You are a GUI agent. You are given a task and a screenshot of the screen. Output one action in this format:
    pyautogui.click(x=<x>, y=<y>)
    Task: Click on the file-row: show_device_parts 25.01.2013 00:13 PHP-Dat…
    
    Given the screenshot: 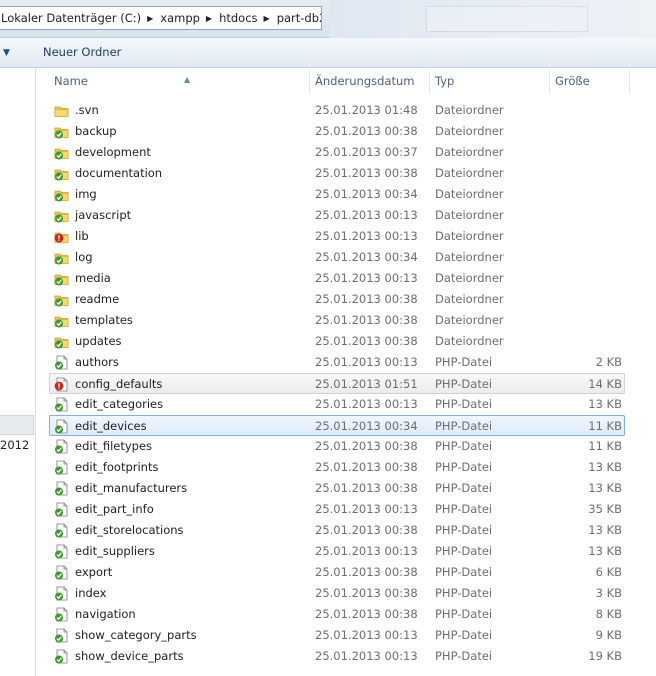 What is the action you would take?
    pyautogui.click(x=346, y=656)
    